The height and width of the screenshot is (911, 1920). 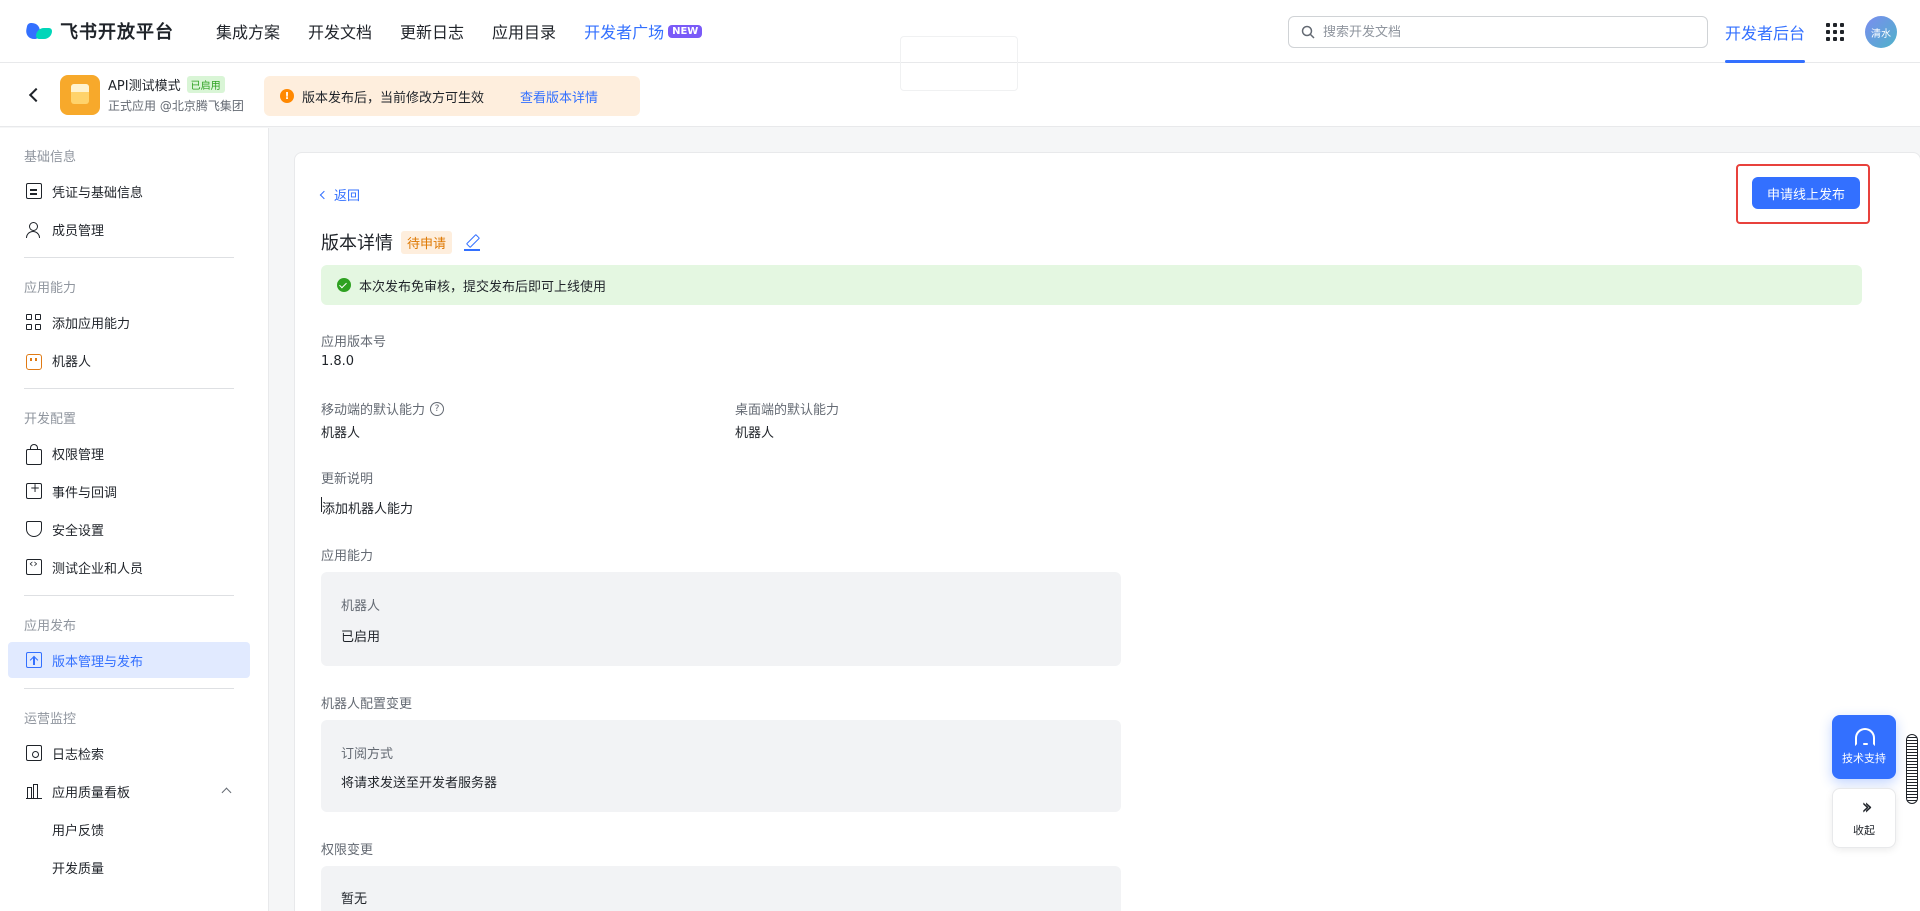 What do you see at coordinates (472, 242) in the screenshot?
I see `edit-icon` at bounding box center [472, 242].